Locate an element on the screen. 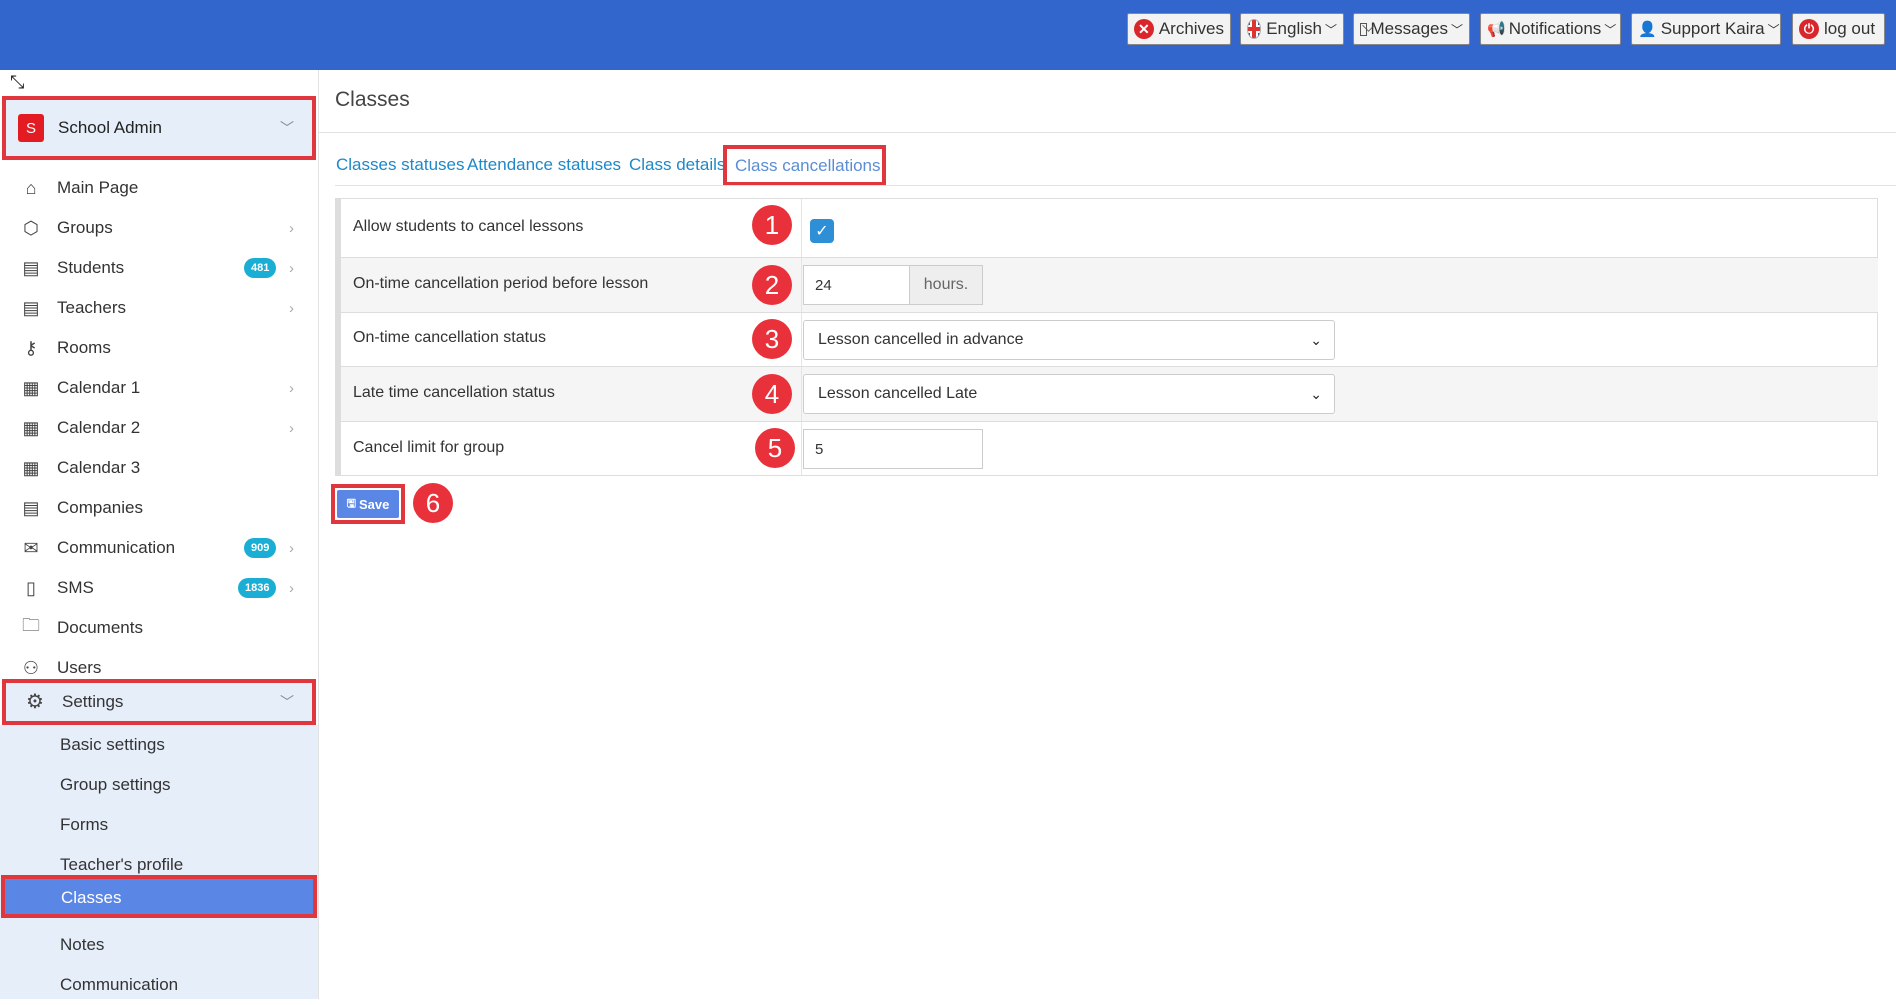 The width and height of the screenshot is (1896, 1005). submenu-item-group-settings: Group settings is located at coordinates (159, 785).